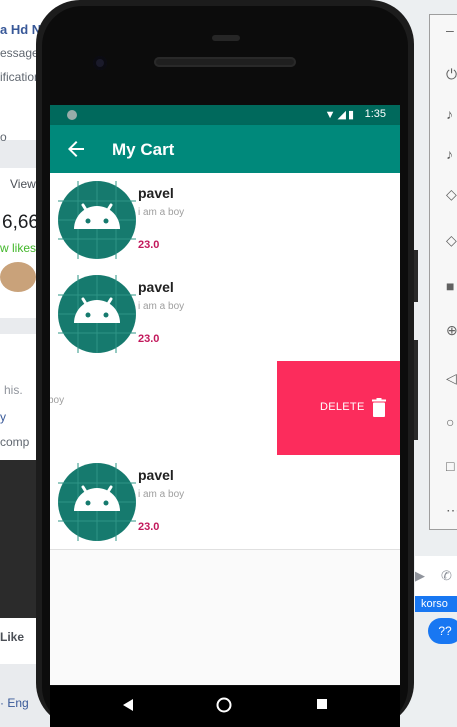 Image resolution: width=457 pixels, height=727 pixels. I want to click on status-bar: ▼◢▮ 1:35, so click(225, 115).